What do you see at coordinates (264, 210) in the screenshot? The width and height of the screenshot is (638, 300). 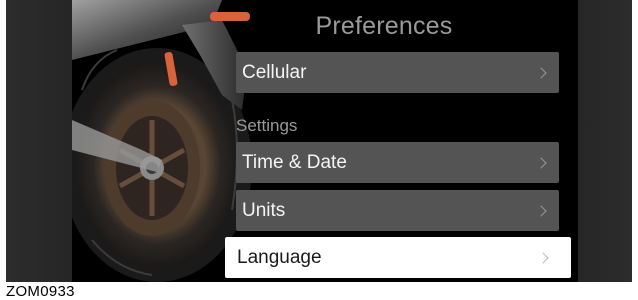 I see `menu-item-label: Units` at bounding box center [264, 210].